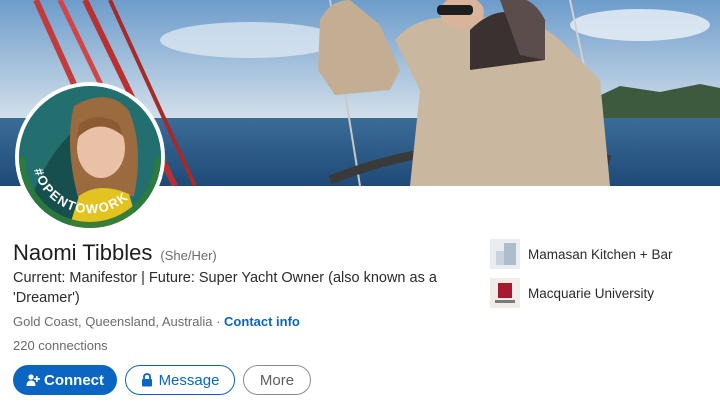  Describe the element at coordinates (262, 321) in the screenshot. I see `contact-info-link: Contact info` at that location.